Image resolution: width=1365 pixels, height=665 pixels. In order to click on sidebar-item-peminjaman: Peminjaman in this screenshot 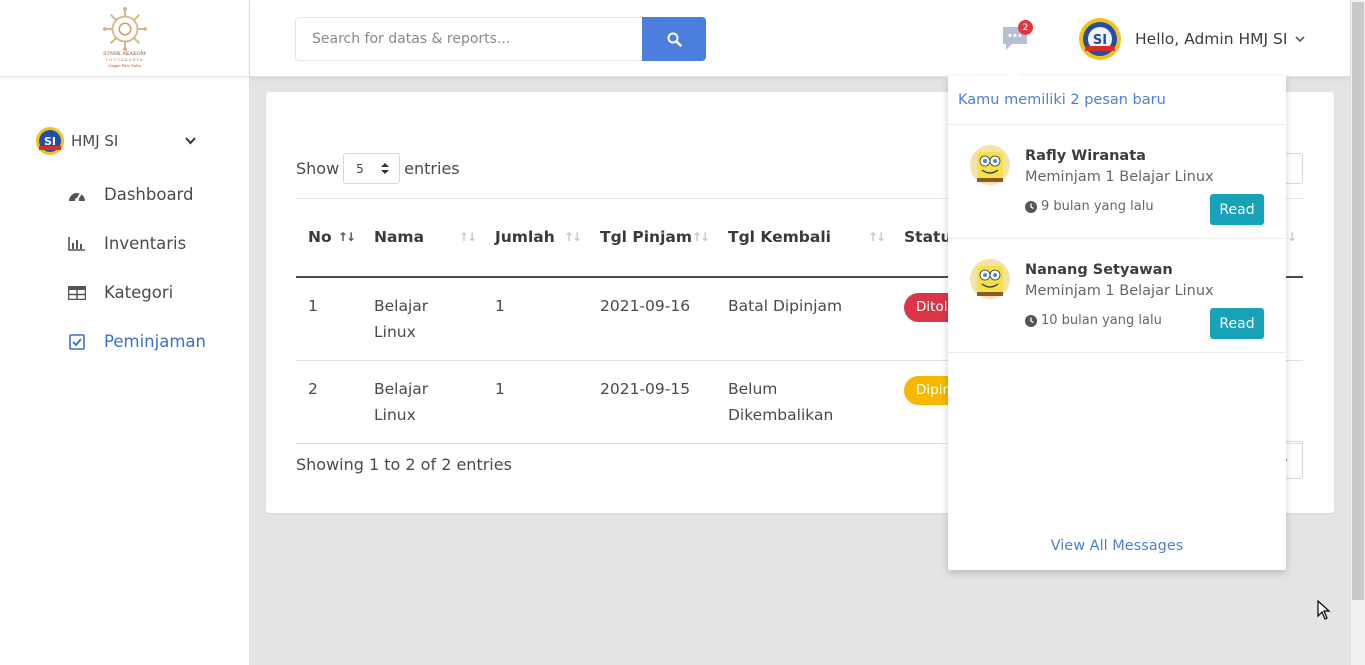, I will do `click(124, 341)`.